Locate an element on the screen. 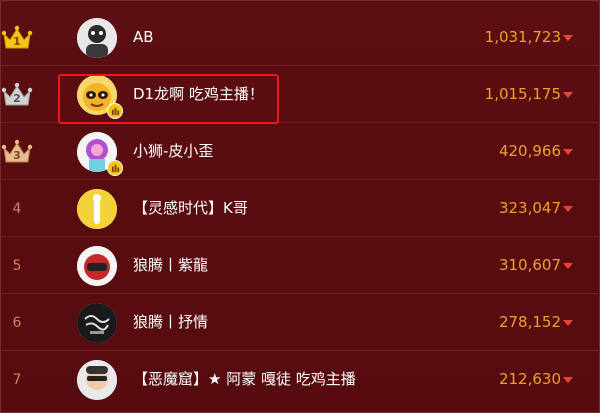  score-value: 212,630 is located at coordinates (529, 379).